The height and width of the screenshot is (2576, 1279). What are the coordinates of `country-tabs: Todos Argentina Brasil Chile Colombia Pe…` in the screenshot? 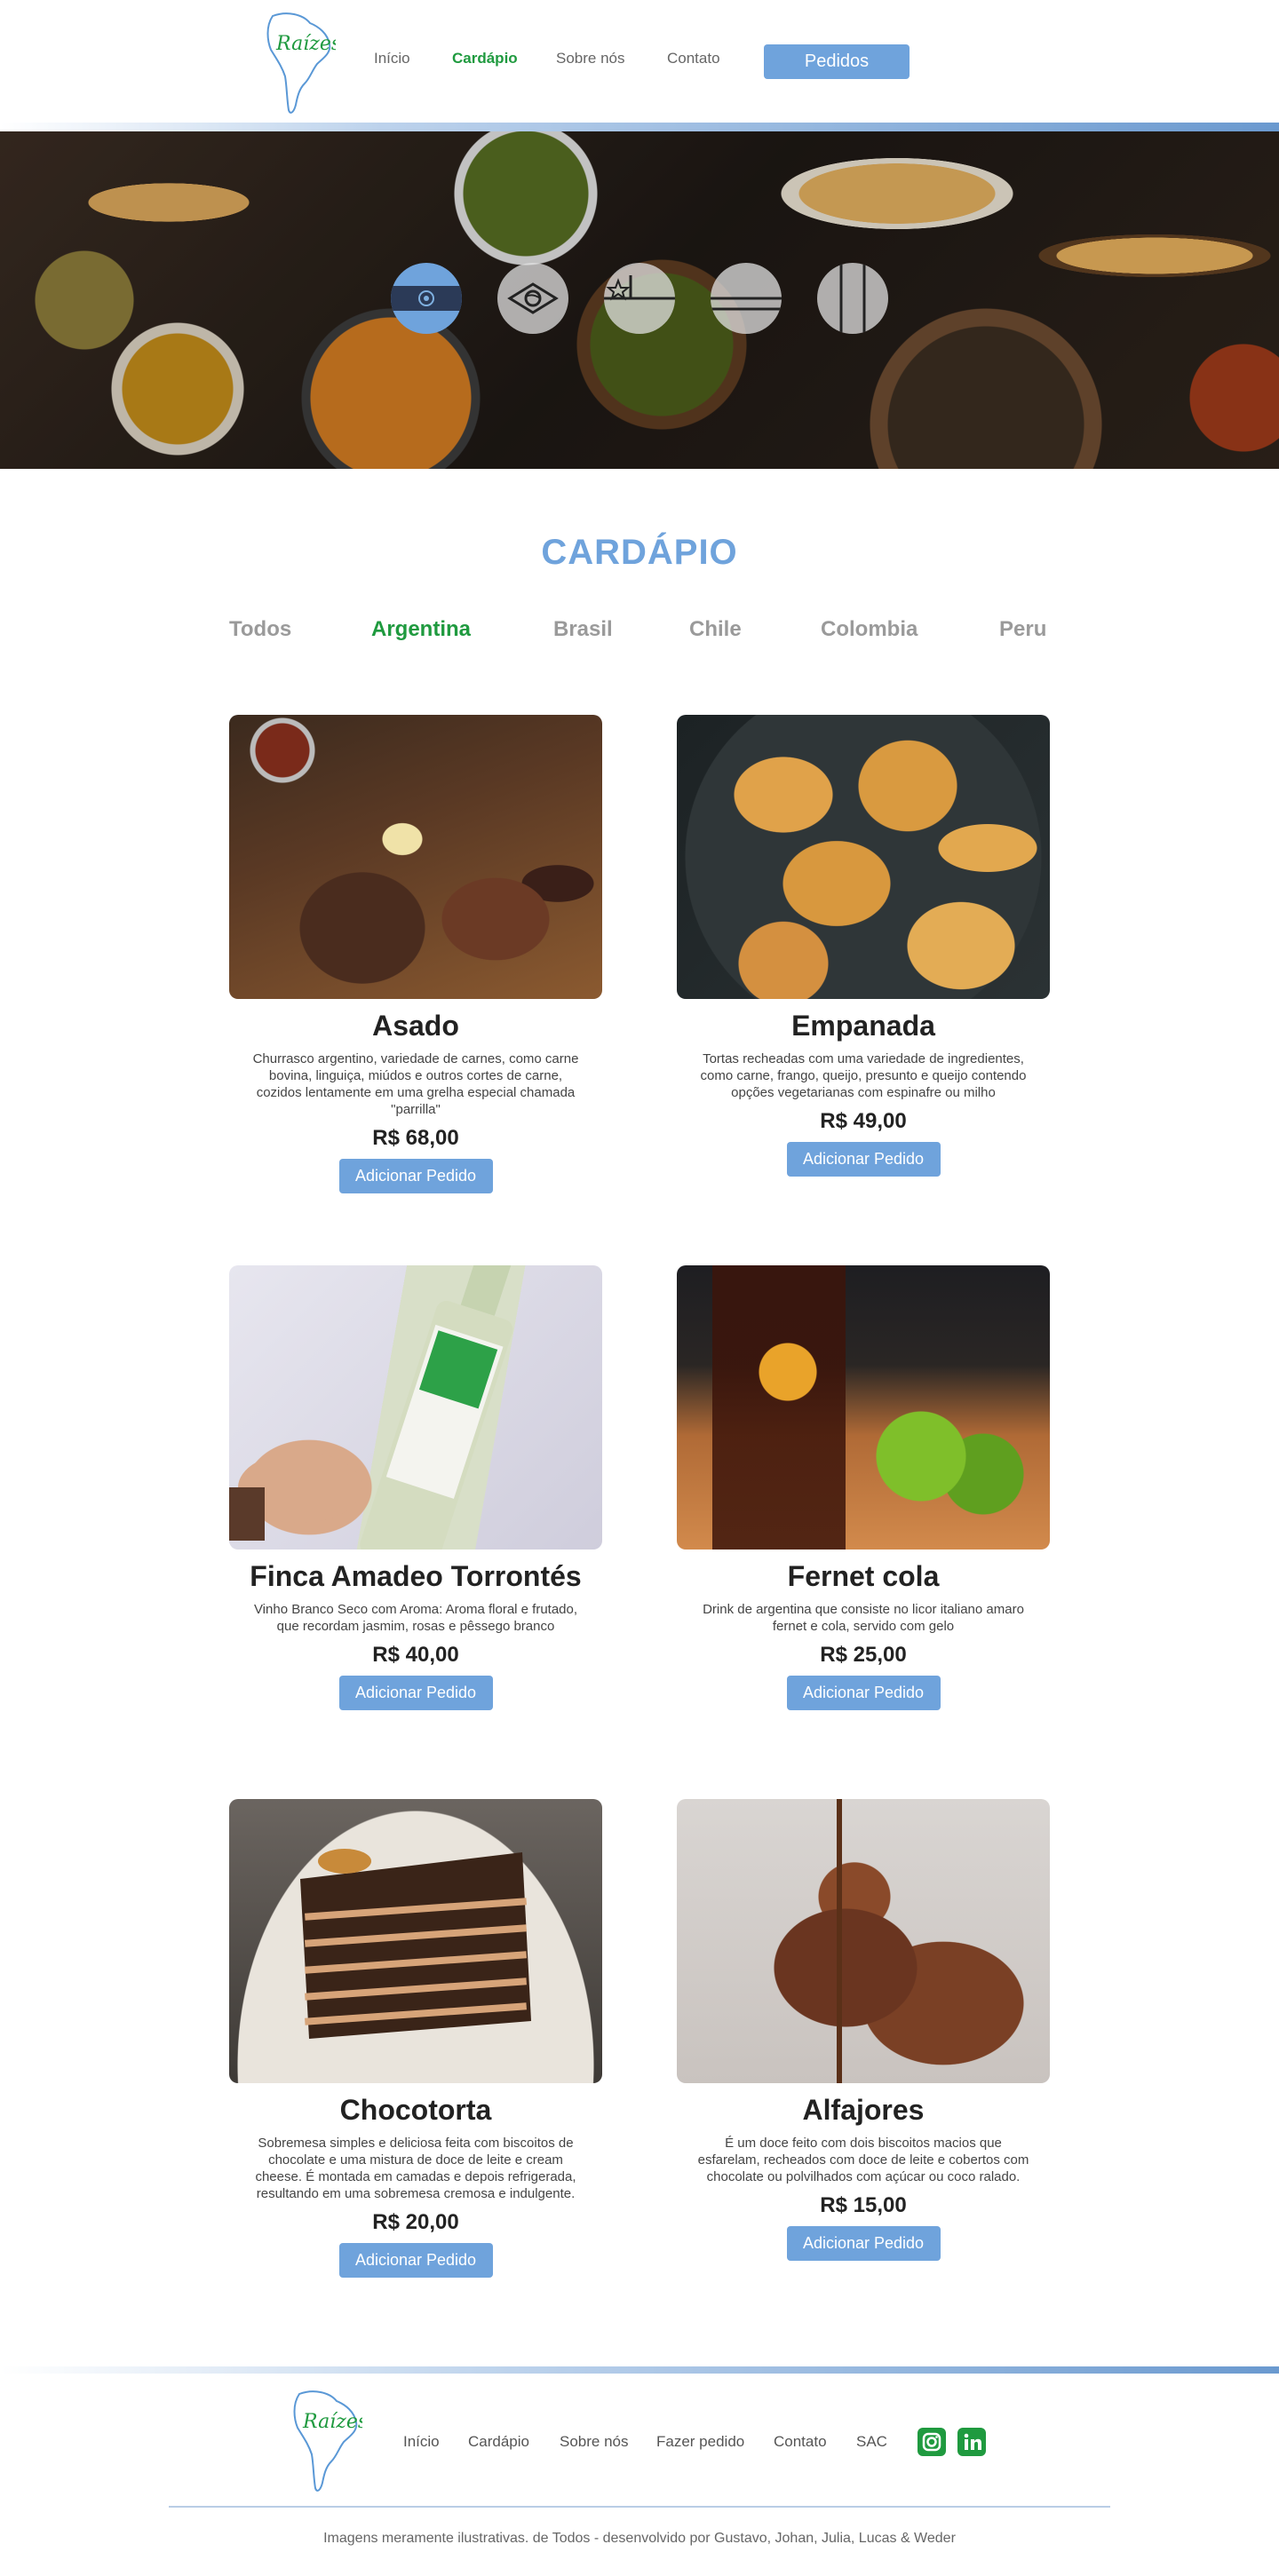 It's located at (639, 630).